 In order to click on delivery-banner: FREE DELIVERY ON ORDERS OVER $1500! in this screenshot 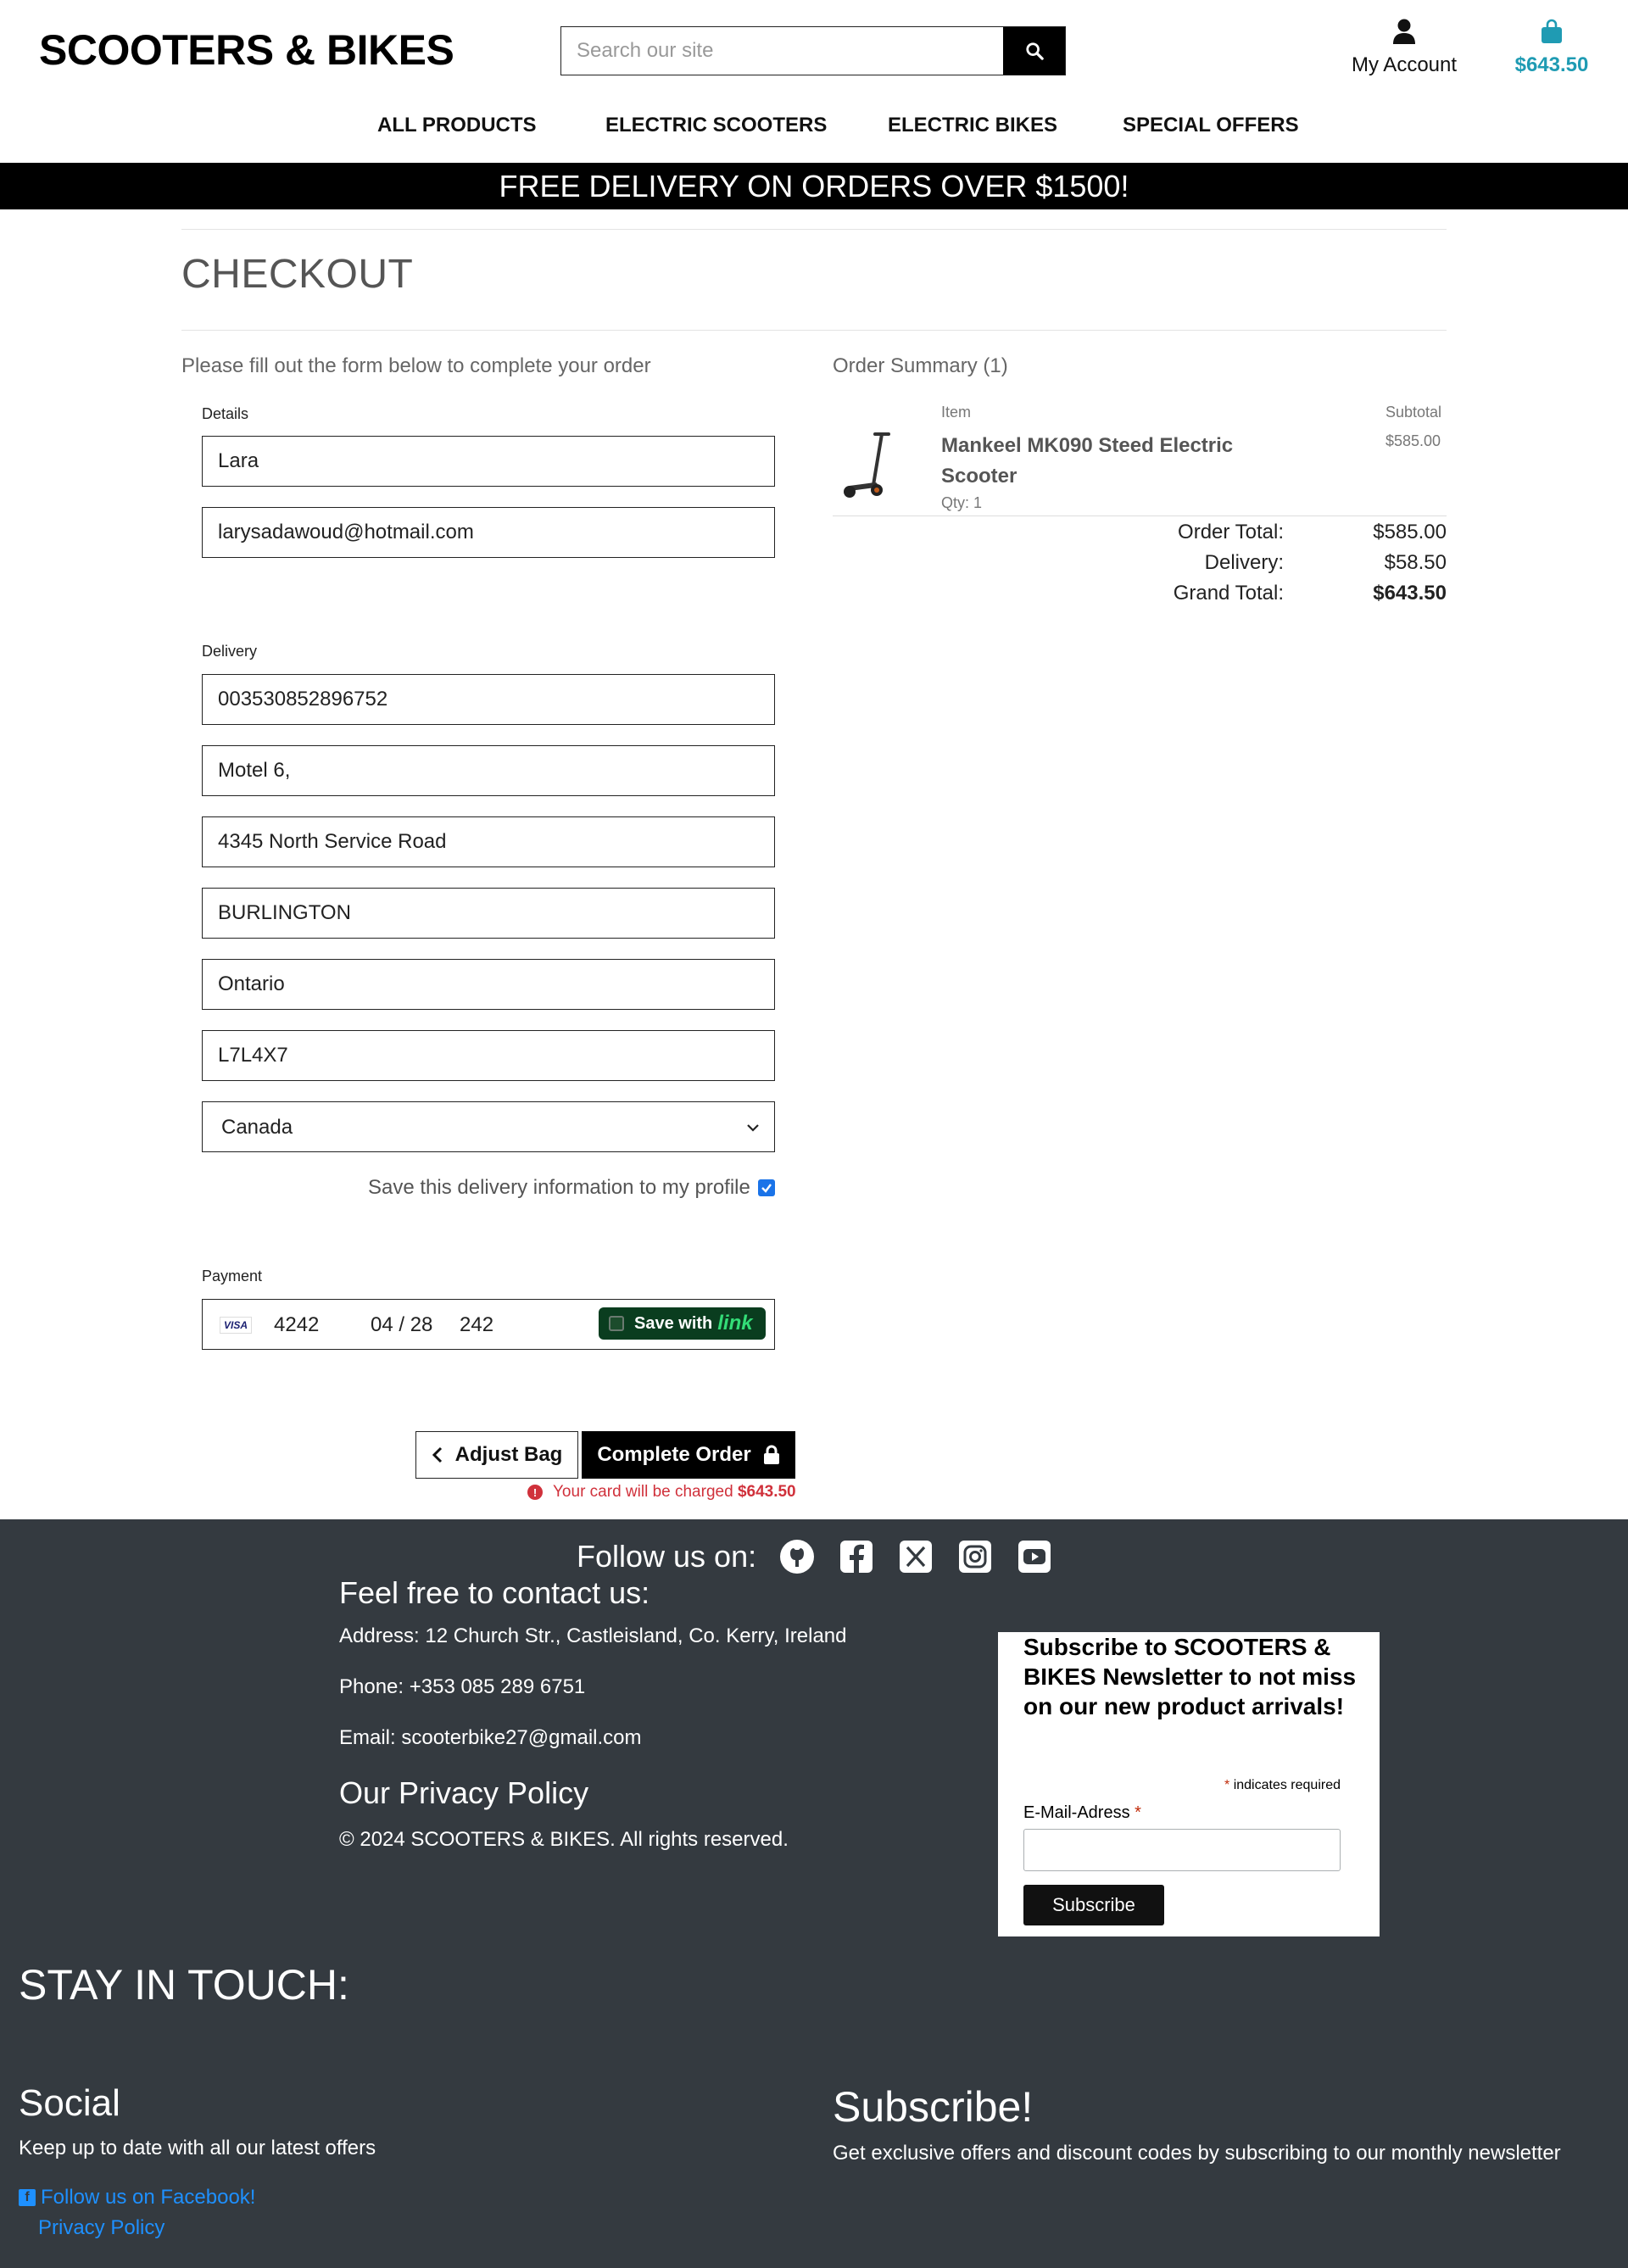, I will do `click(814, 186)`.